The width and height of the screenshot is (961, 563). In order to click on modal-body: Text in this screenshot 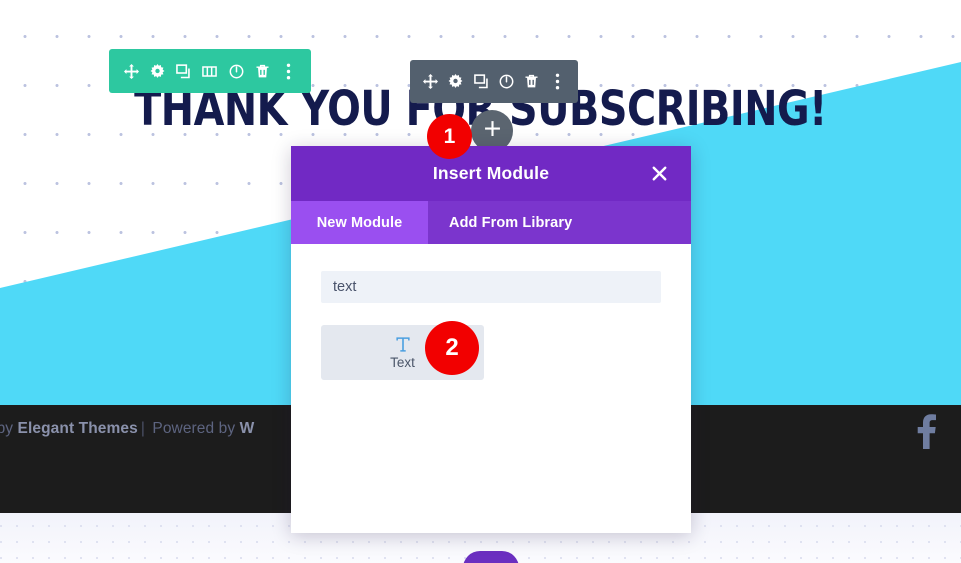, I will do `click(491, 312)`.